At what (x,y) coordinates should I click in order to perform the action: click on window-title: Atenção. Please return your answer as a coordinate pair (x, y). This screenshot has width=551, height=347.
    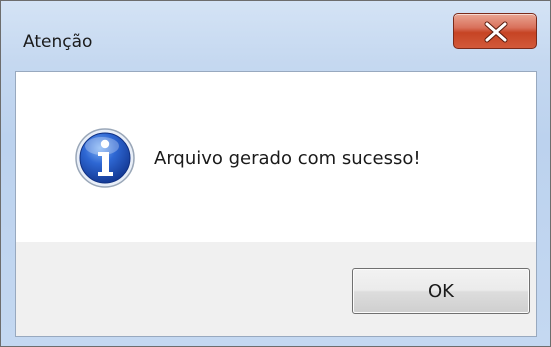
    Looking at the image, I should click on (58, 42).